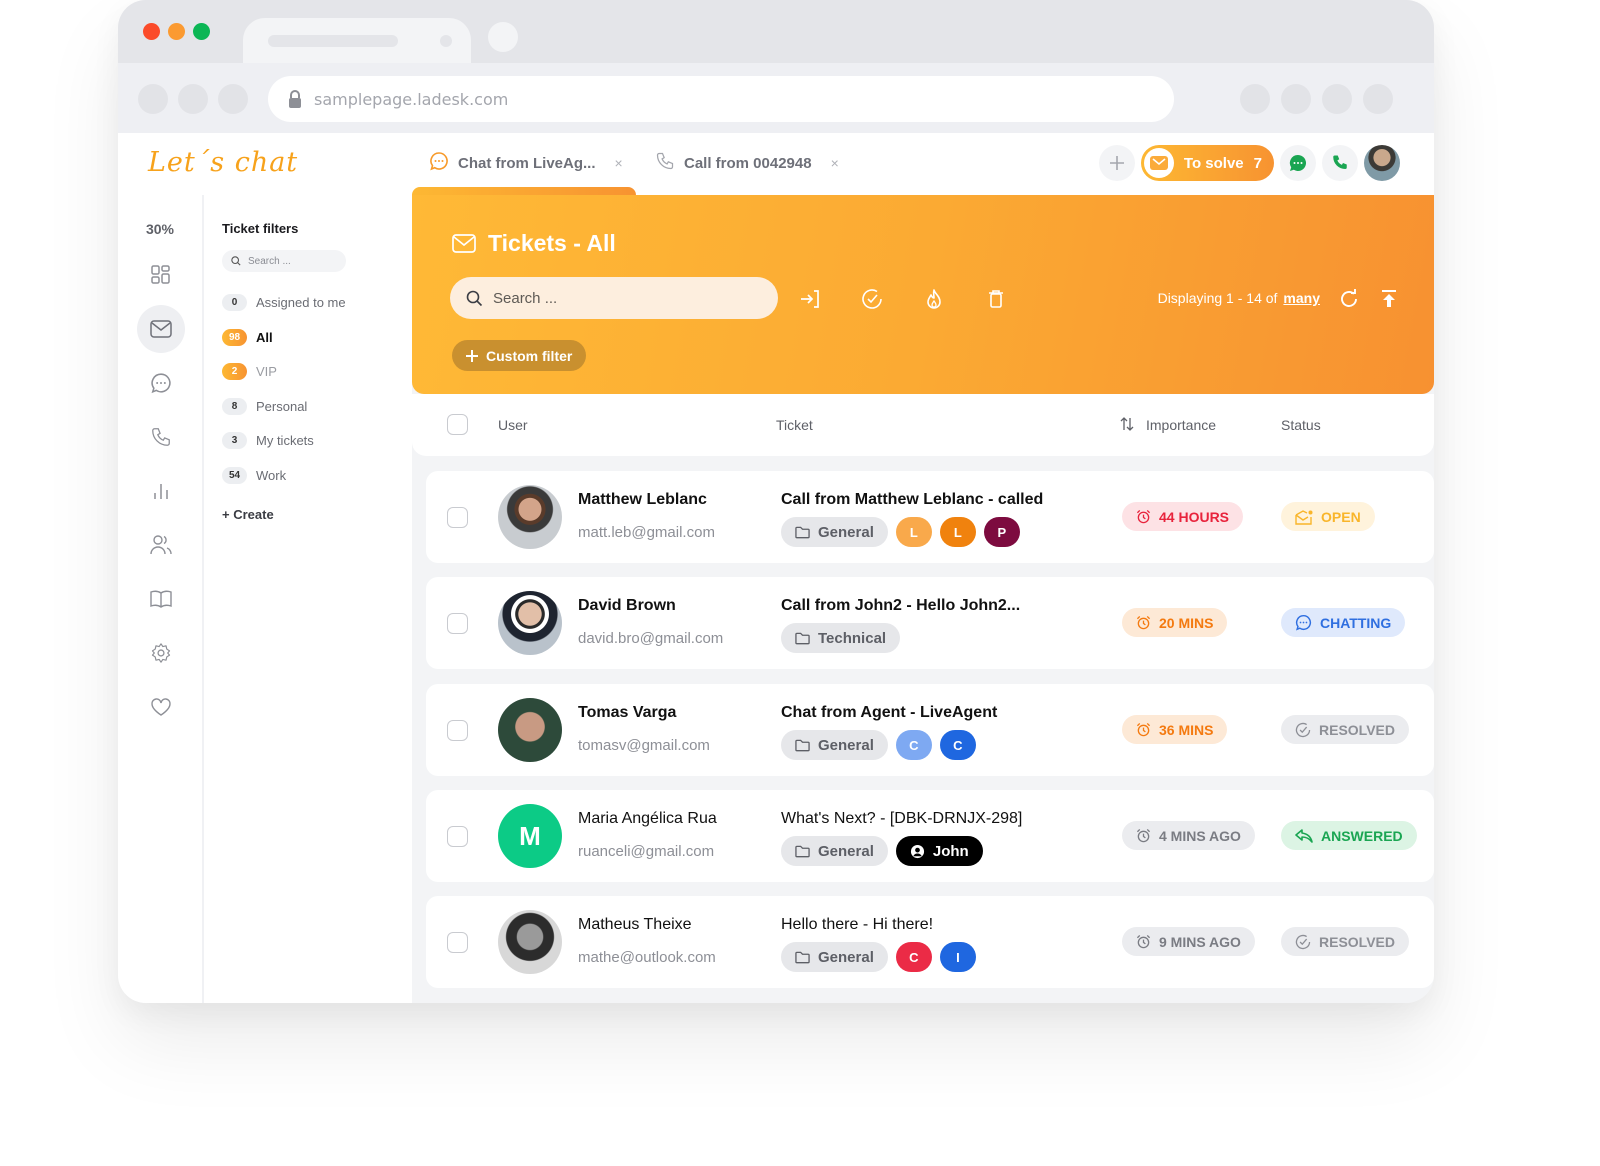 The width and height of the screenshot is (1600, 1166). What do you see at coordinates (635, 925) in the screenshot?
I see `customer-name: Matheus Theixe` at bounding box center [635, 925].